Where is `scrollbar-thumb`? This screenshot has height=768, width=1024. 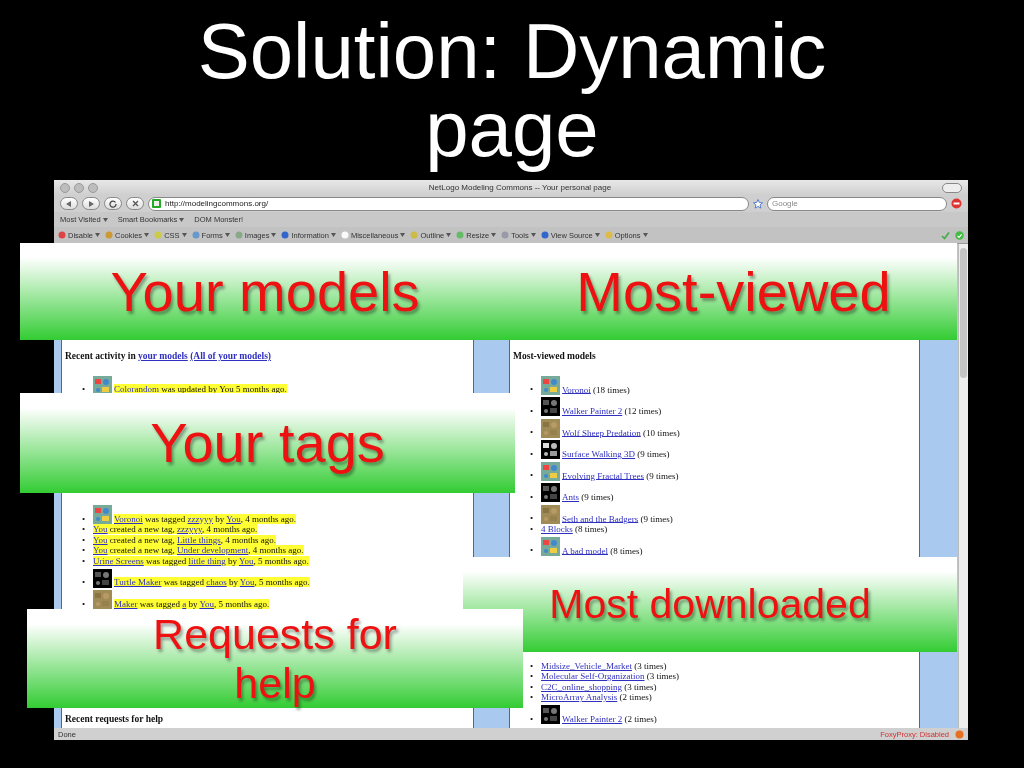
scrollbar-thumb is located at coordinates (963, 313).